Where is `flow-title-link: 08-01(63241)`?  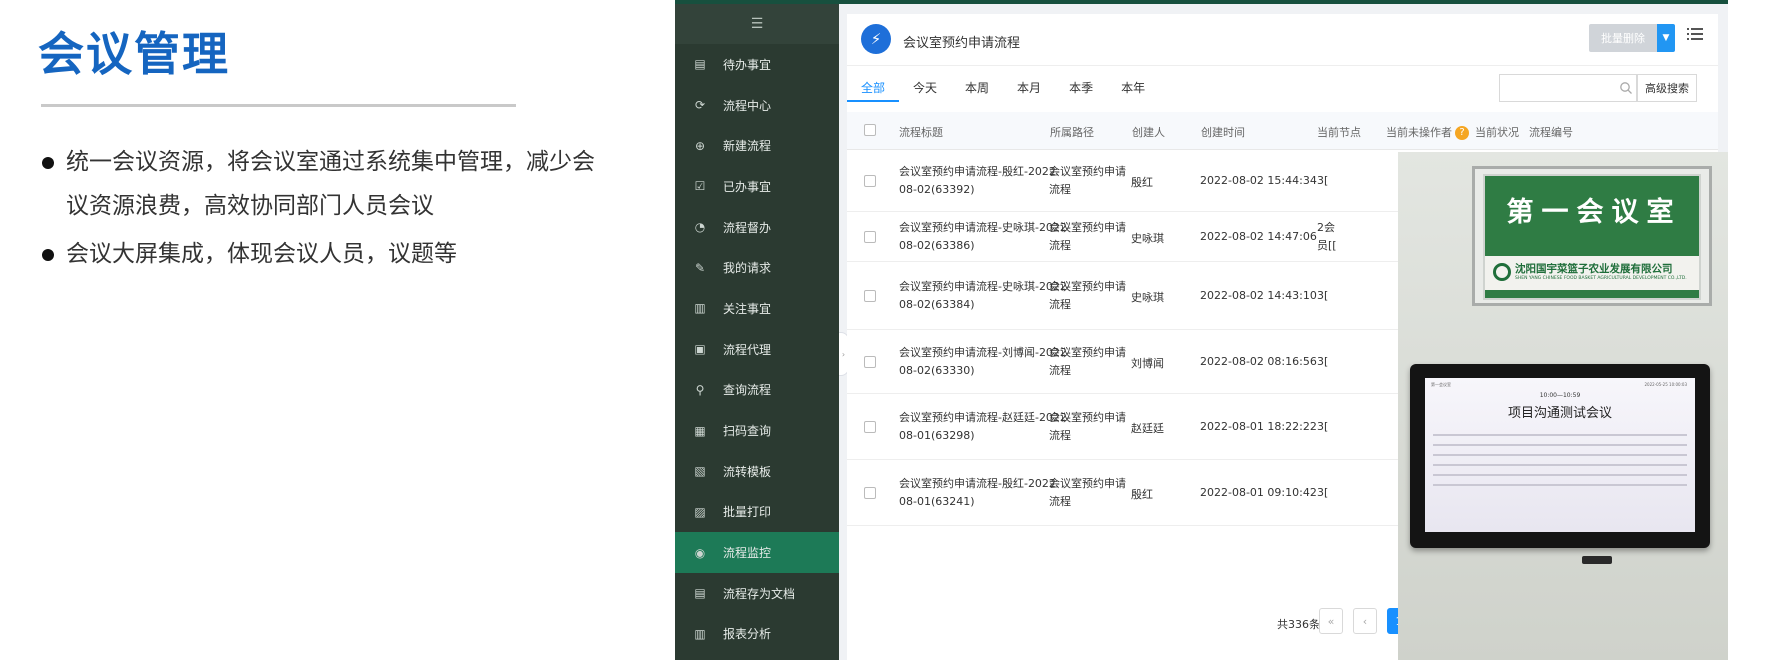
flow-title-link: 08-01(63241) is located at coordinates (937, 502).